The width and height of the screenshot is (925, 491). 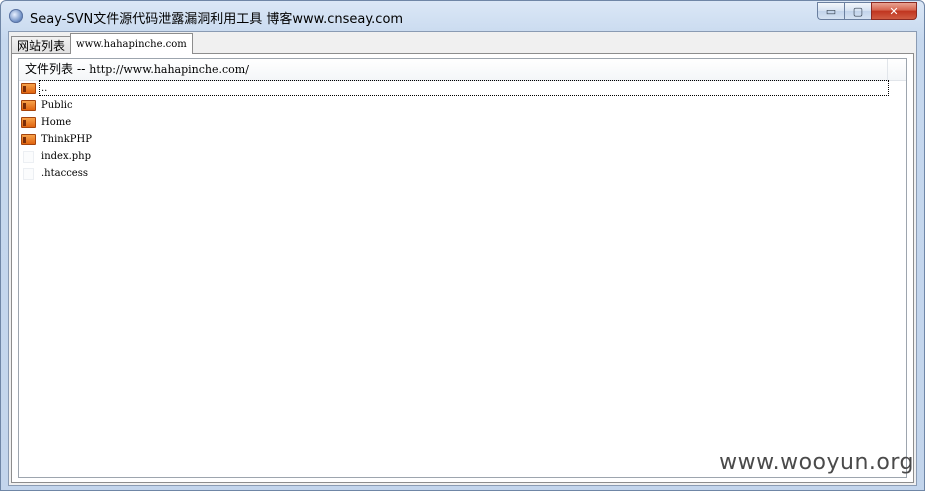 I want to click on list-item-label: ThinkPHP, so click(x=66, y=139).